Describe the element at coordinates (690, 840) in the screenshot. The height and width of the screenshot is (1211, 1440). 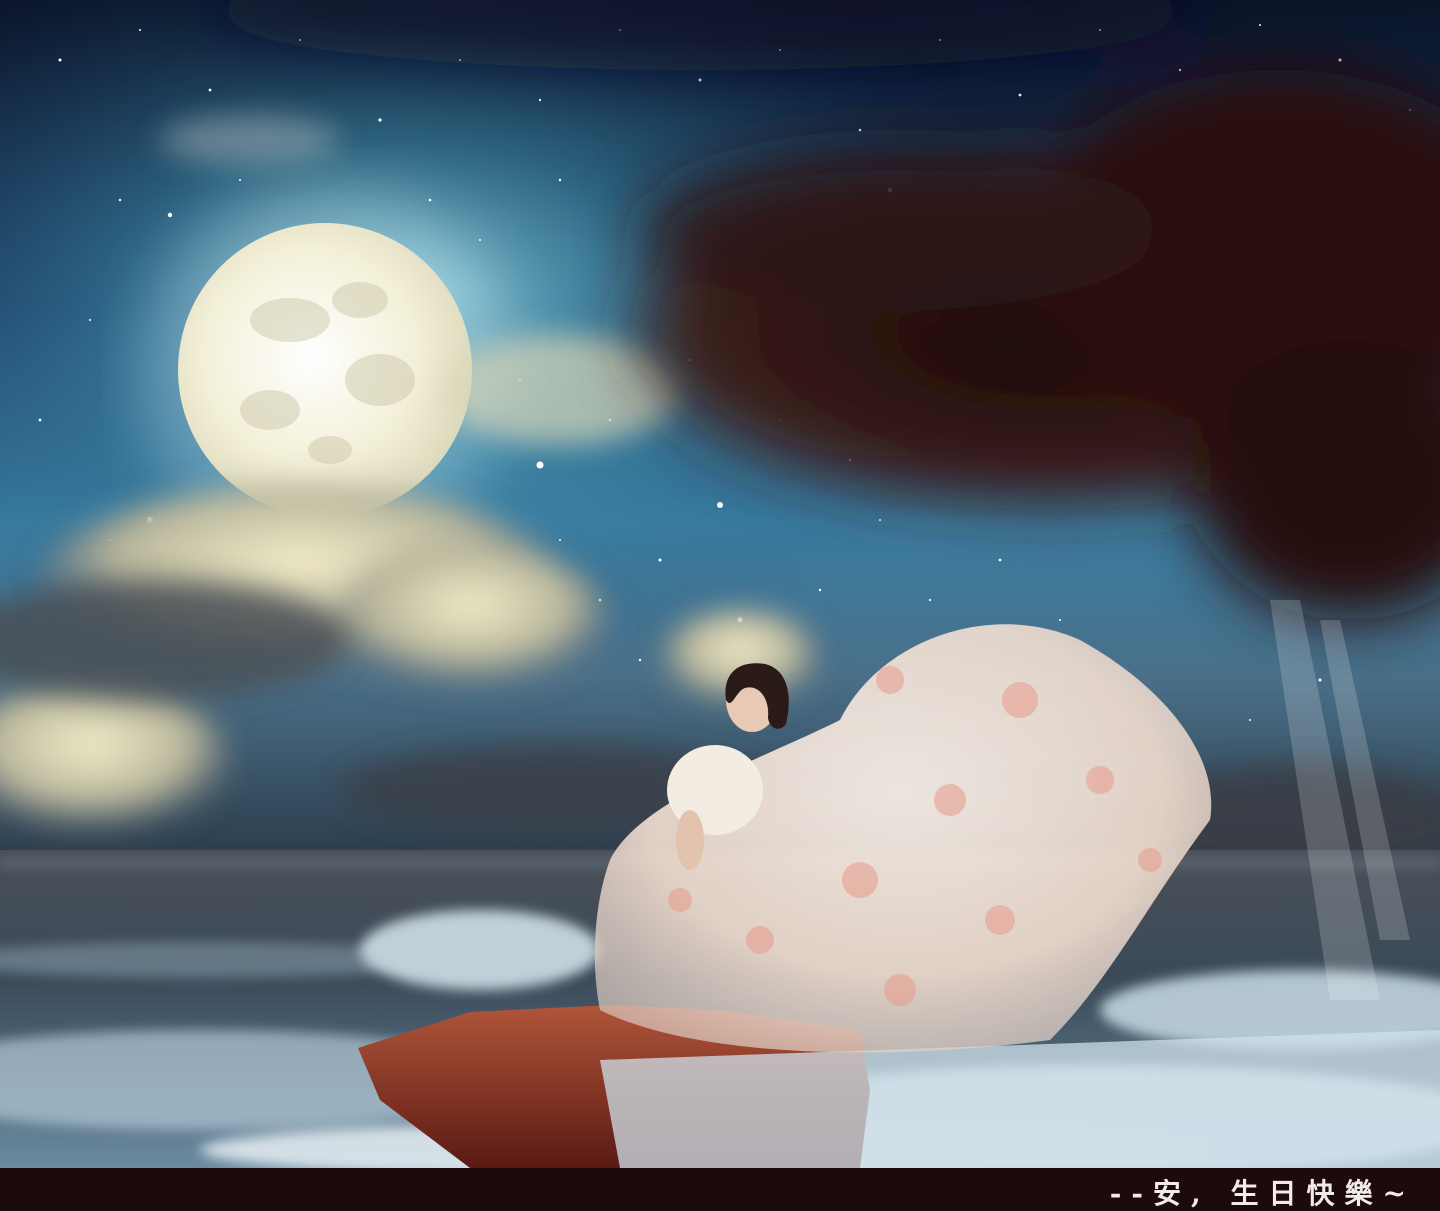
I see `arm` at that location.